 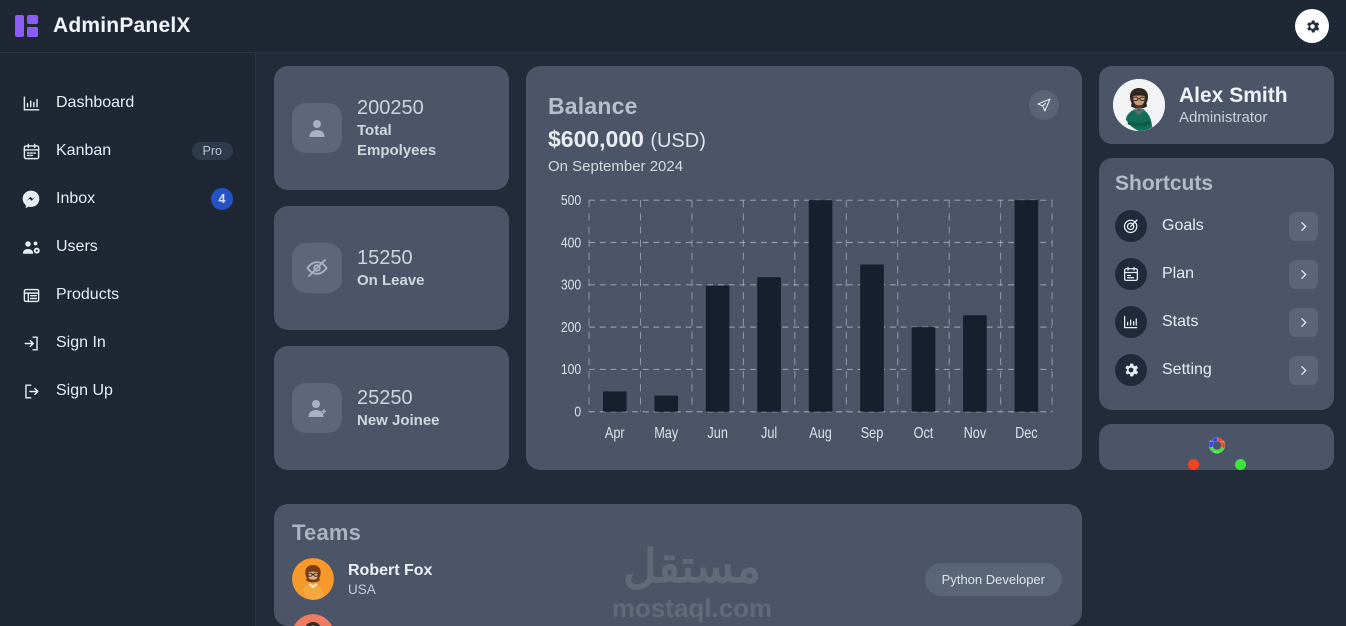 I want to click on balance-currency: (USD), so click(x=678, y=141).